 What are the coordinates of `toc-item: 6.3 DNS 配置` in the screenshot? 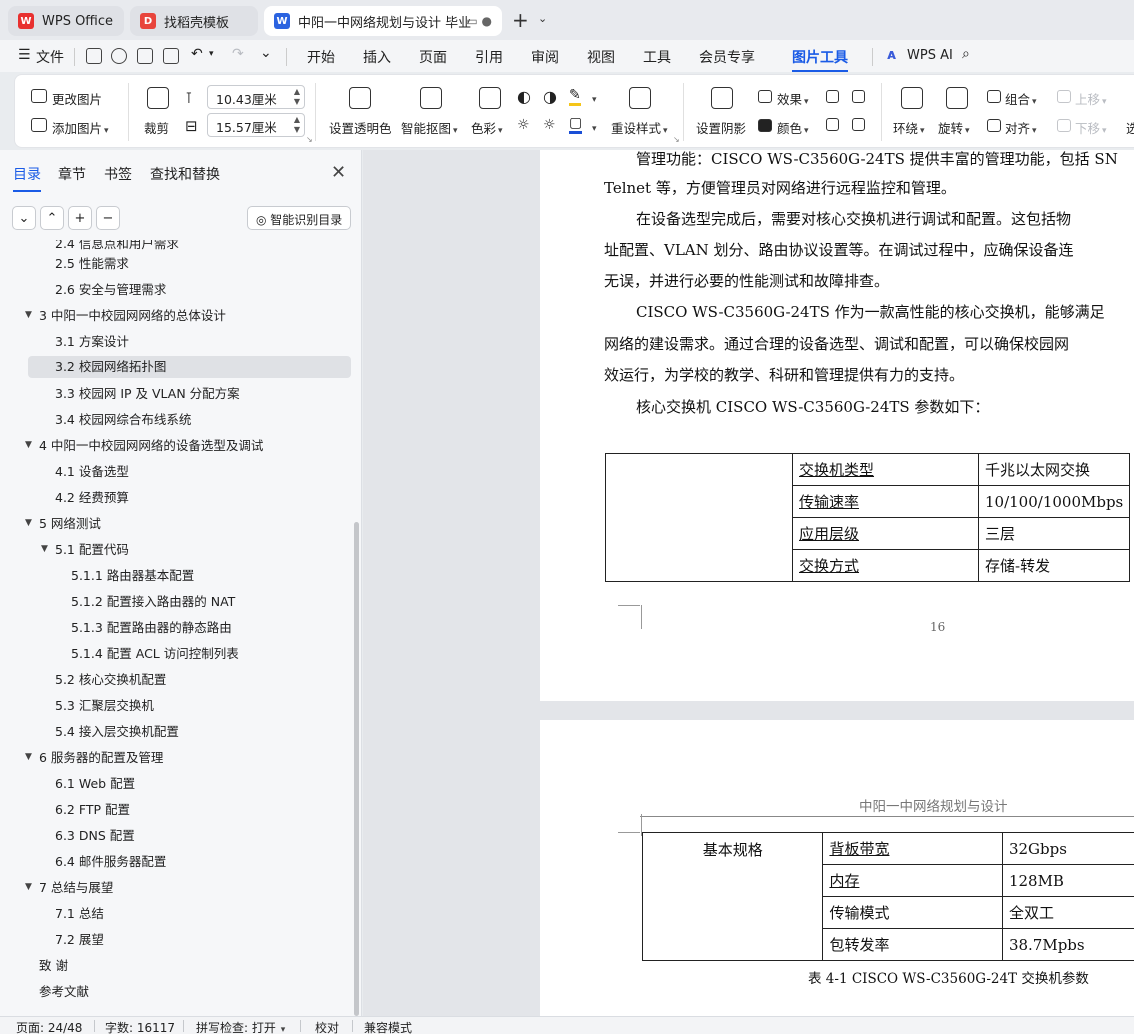 It's located at (95, 836).